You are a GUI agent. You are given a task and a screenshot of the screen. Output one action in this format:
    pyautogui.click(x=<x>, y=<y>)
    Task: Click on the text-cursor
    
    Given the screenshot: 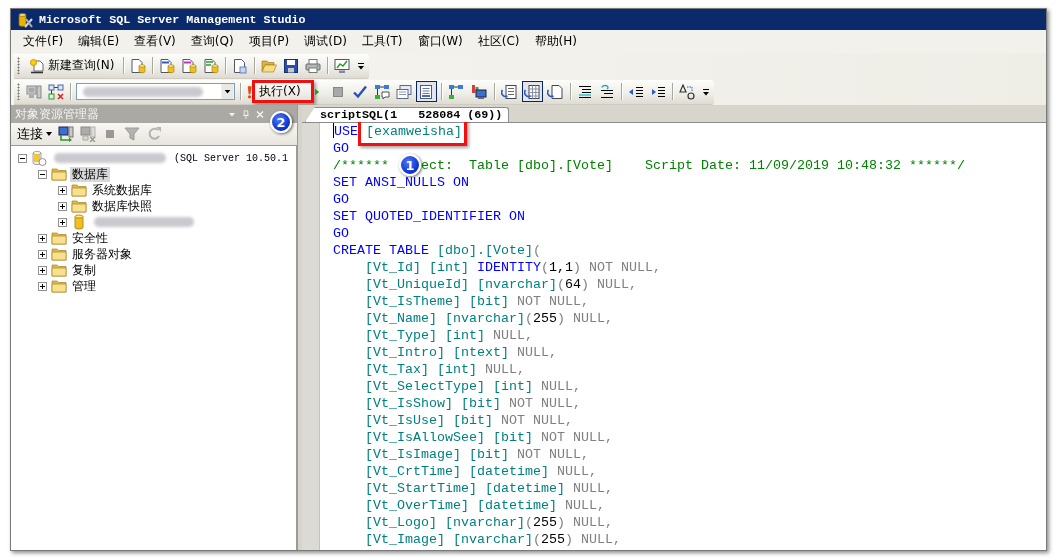 What is the action you would take?
    pyautogui.click(x=333, y=130)
    